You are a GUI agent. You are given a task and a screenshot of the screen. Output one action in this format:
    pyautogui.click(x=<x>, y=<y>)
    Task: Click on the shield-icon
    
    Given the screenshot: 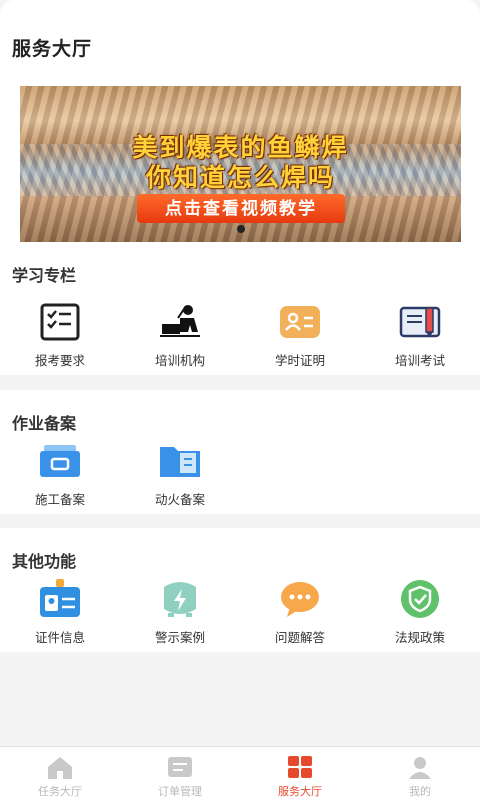 What is the action you would take?
    pyautogui.click(x=420, y=599)
    